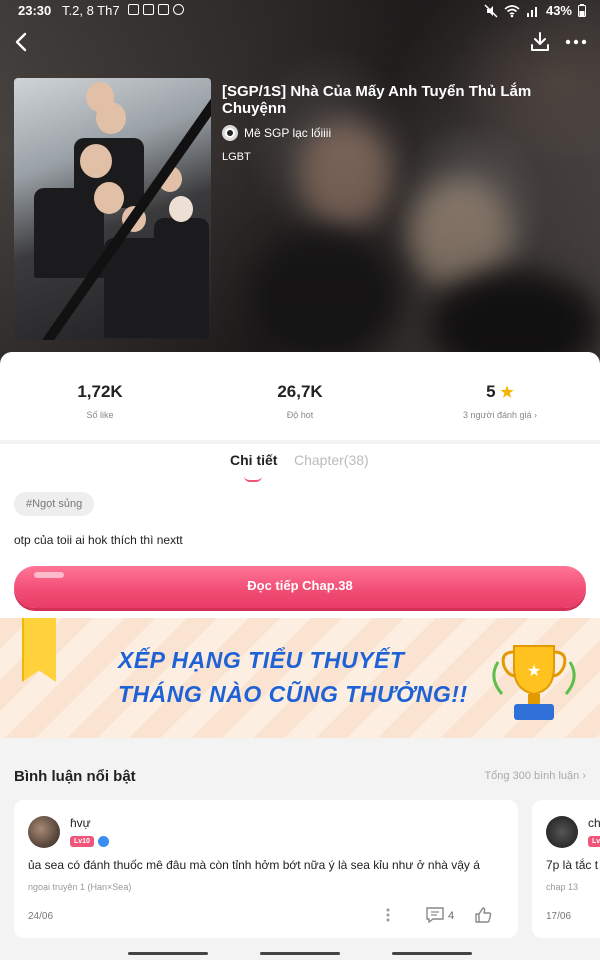  Describe the element at coordinates (435, 915) in the screenshot. I see `comment-bubble-icon` at that location.